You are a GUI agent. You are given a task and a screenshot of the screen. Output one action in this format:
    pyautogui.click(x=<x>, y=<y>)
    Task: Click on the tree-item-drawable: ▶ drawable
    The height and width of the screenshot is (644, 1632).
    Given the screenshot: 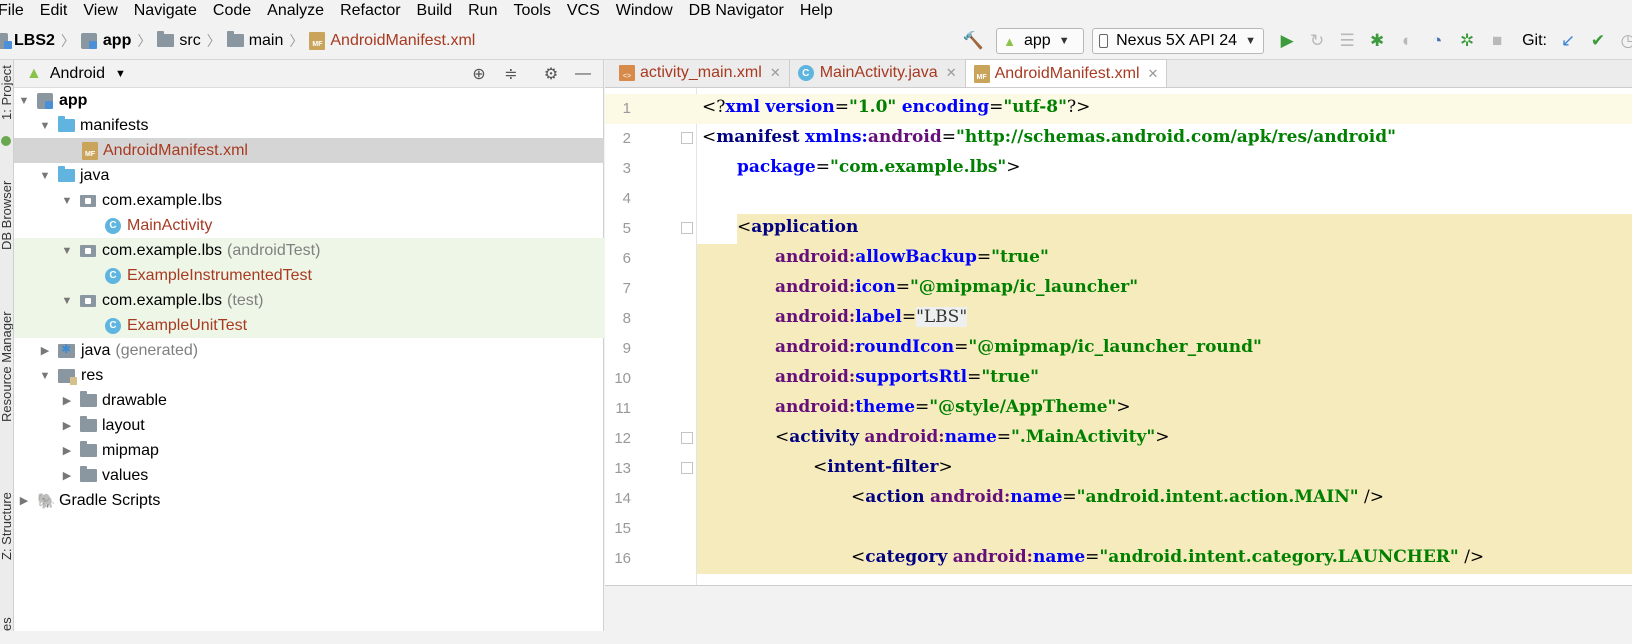 What is the action you would take?
    pyautogui.click(x=309, y=400)
    